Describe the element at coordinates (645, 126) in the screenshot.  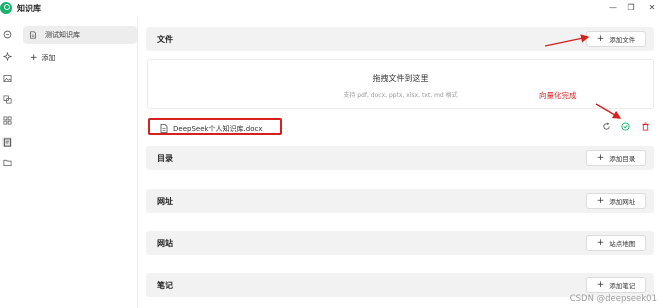
I see `delete-icon` at that location.